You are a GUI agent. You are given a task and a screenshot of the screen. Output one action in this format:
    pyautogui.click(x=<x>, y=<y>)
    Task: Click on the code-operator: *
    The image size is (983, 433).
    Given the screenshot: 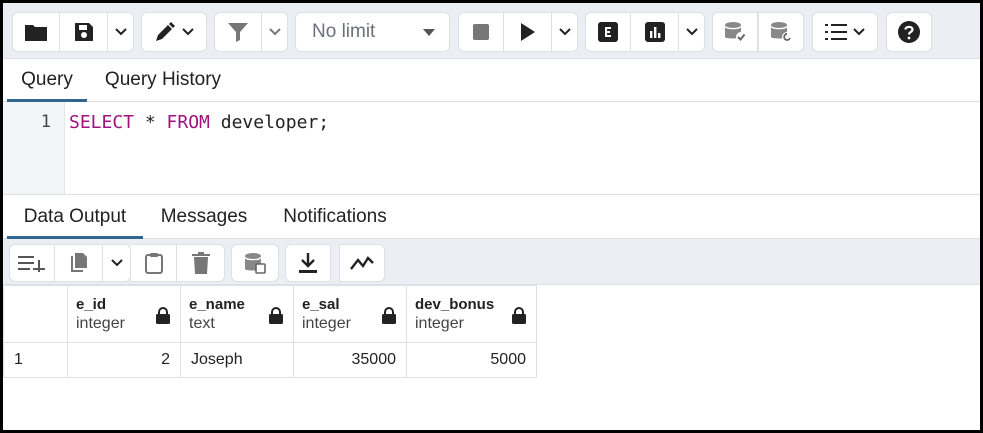 What is the action you would take?
    pyautogui.click(x=150, y=122)
    